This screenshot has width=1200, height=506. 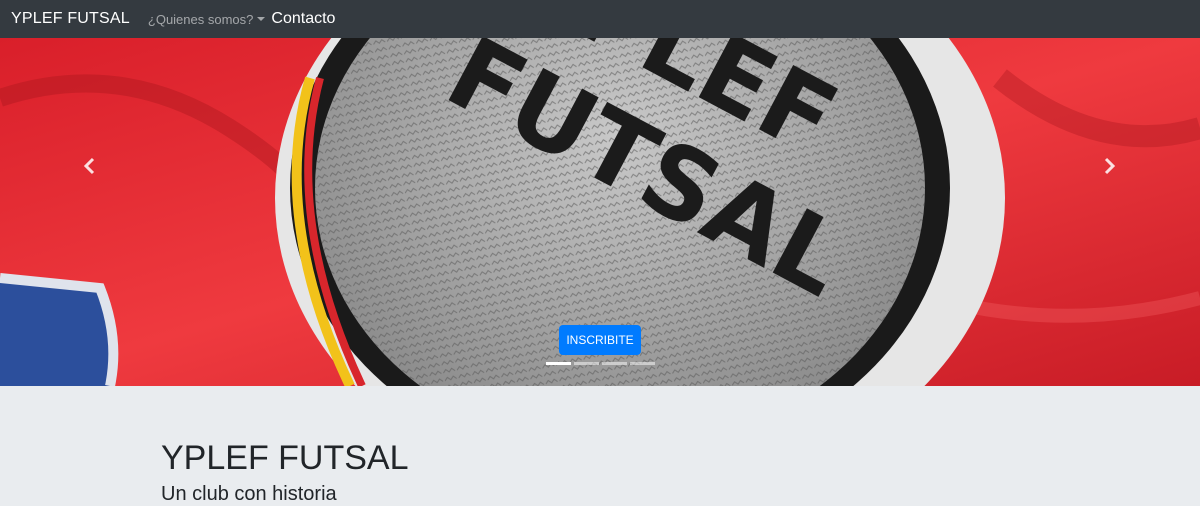 What do you see at coordinates (303, 19) in the screenshot?
I see `contacto-link: Contacto` at bounding box center [303, 19].